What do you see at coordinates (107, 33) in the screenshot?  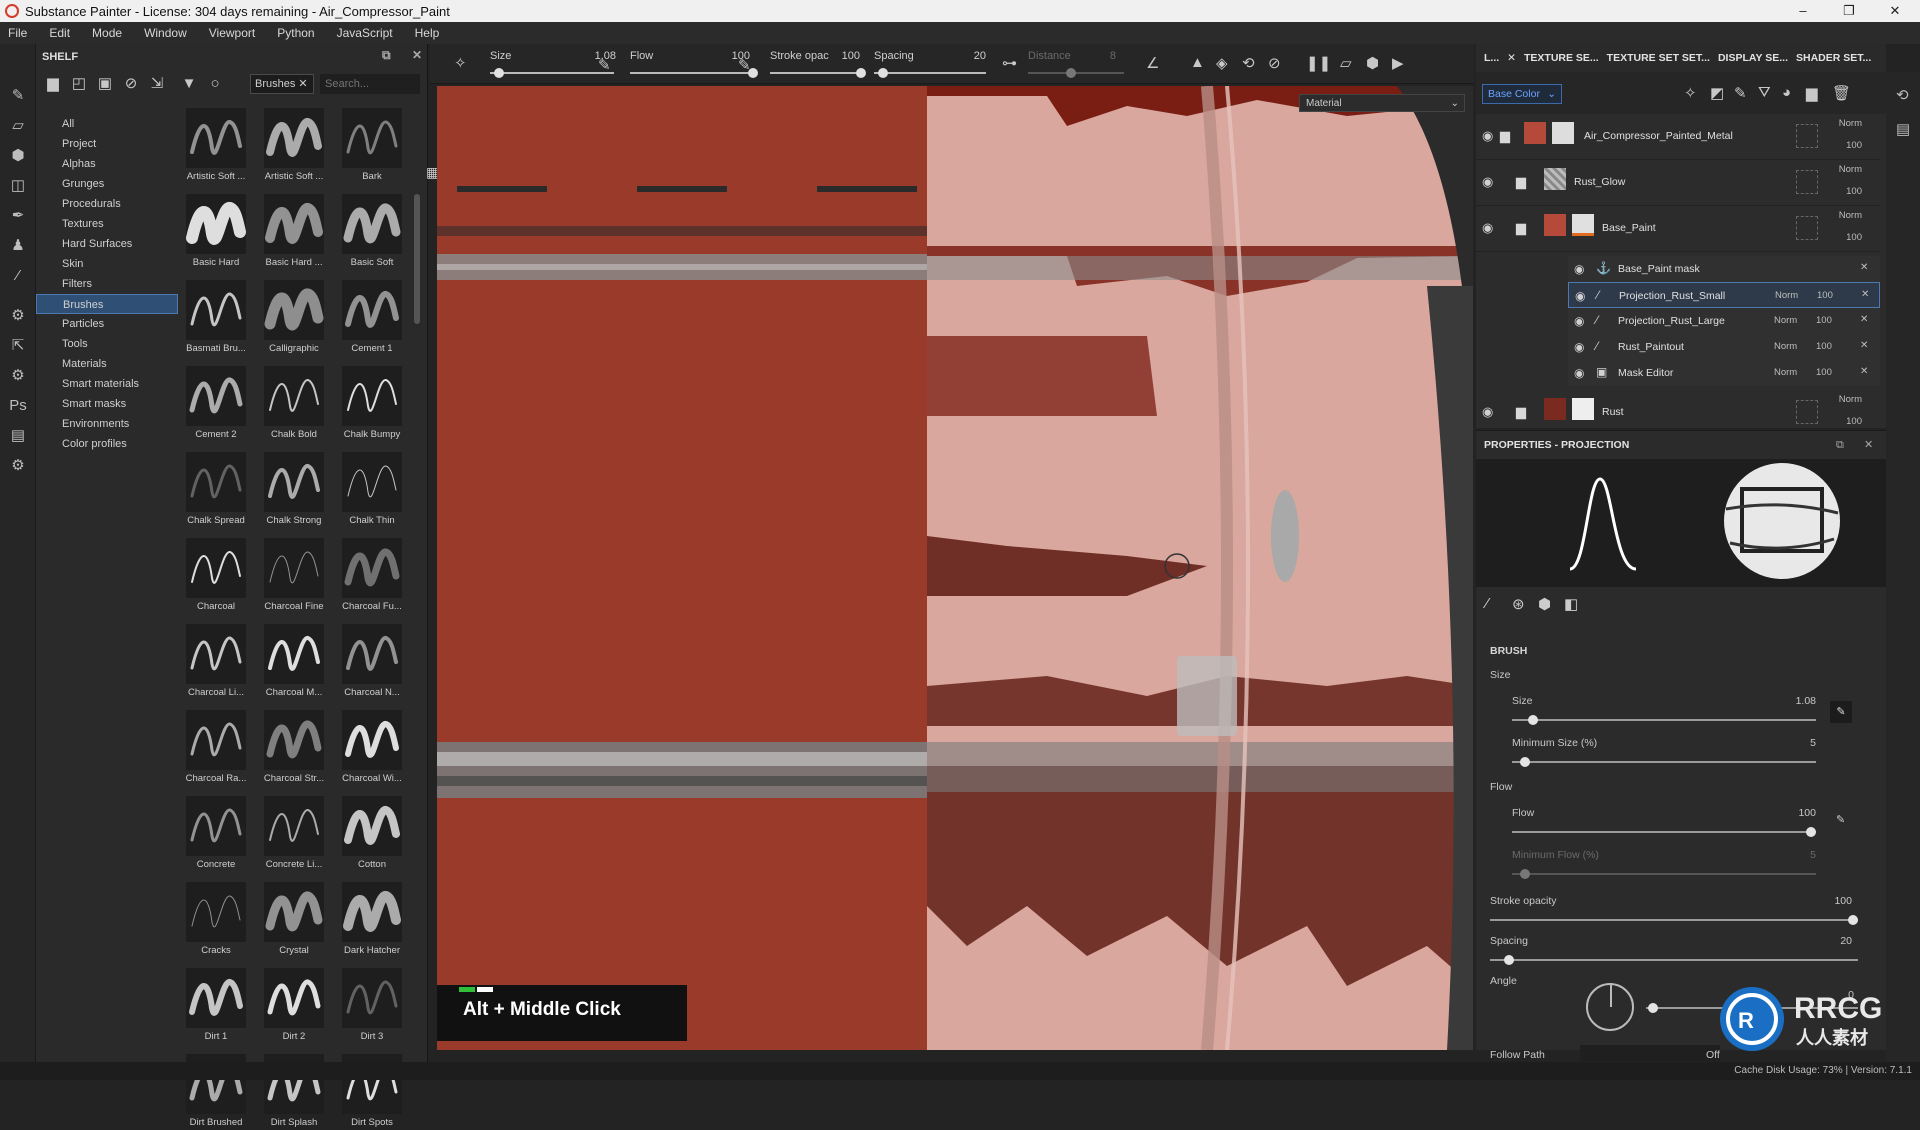 I see `menu-mode: Mode` at bounding box center [107, 33].